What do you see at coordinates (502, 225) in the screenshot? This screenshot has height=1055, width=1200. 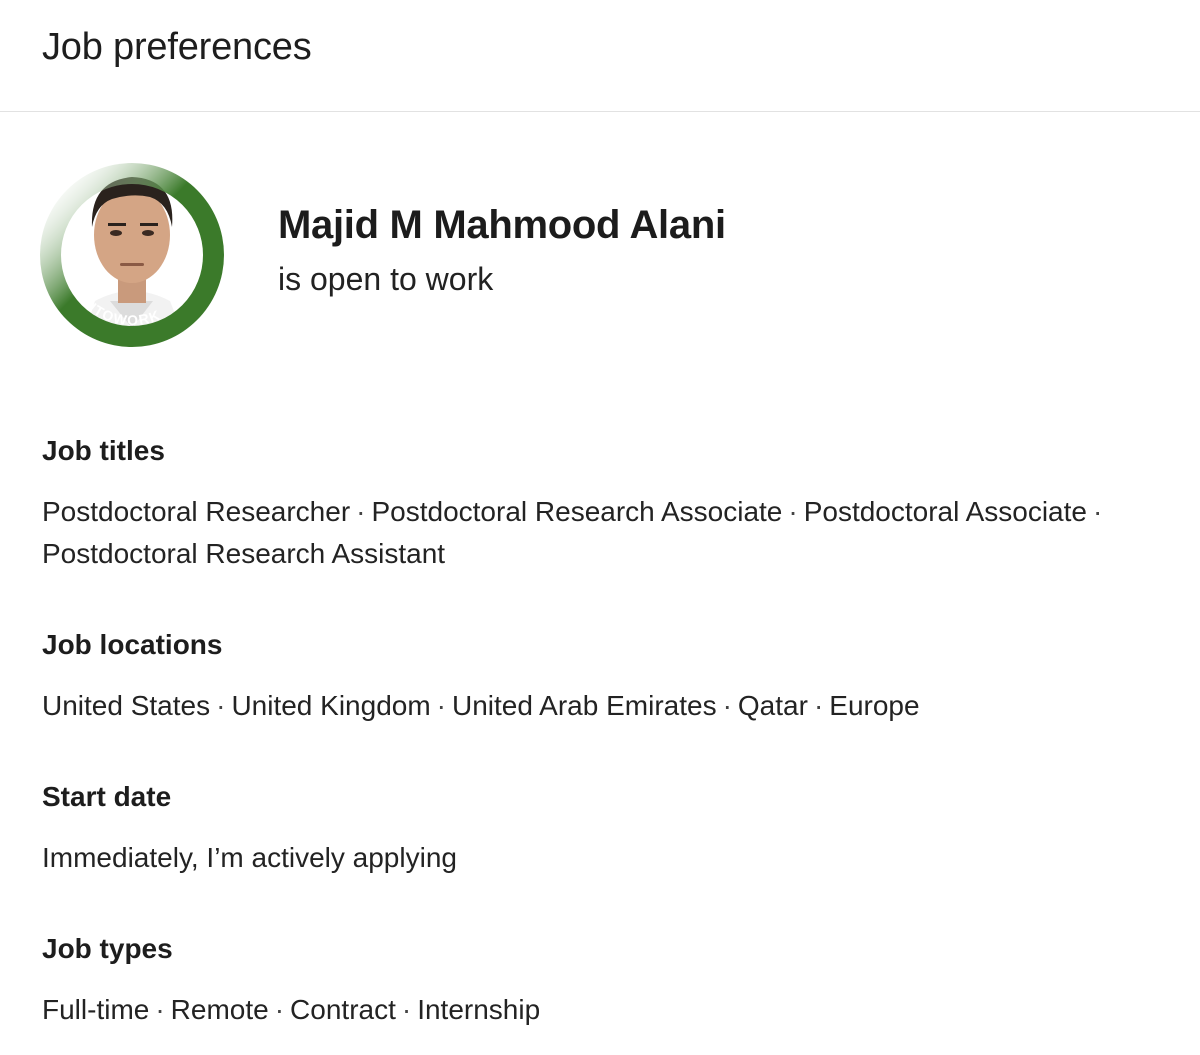 I see `profile-name: Majid M Mahmood Alani` at bounding box center [502, 225].